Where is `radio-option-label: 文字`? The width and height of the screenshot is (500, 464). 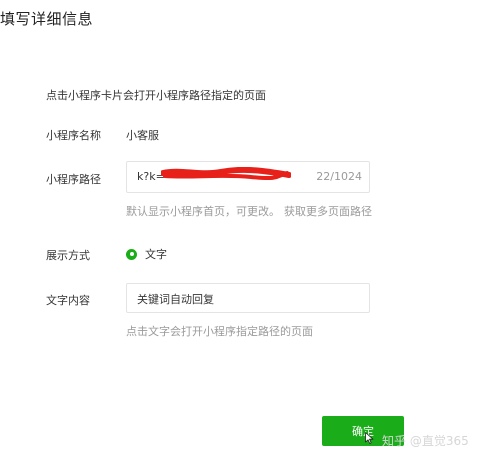
radio-option-label: 文字 is located at coordinates (156, 254).